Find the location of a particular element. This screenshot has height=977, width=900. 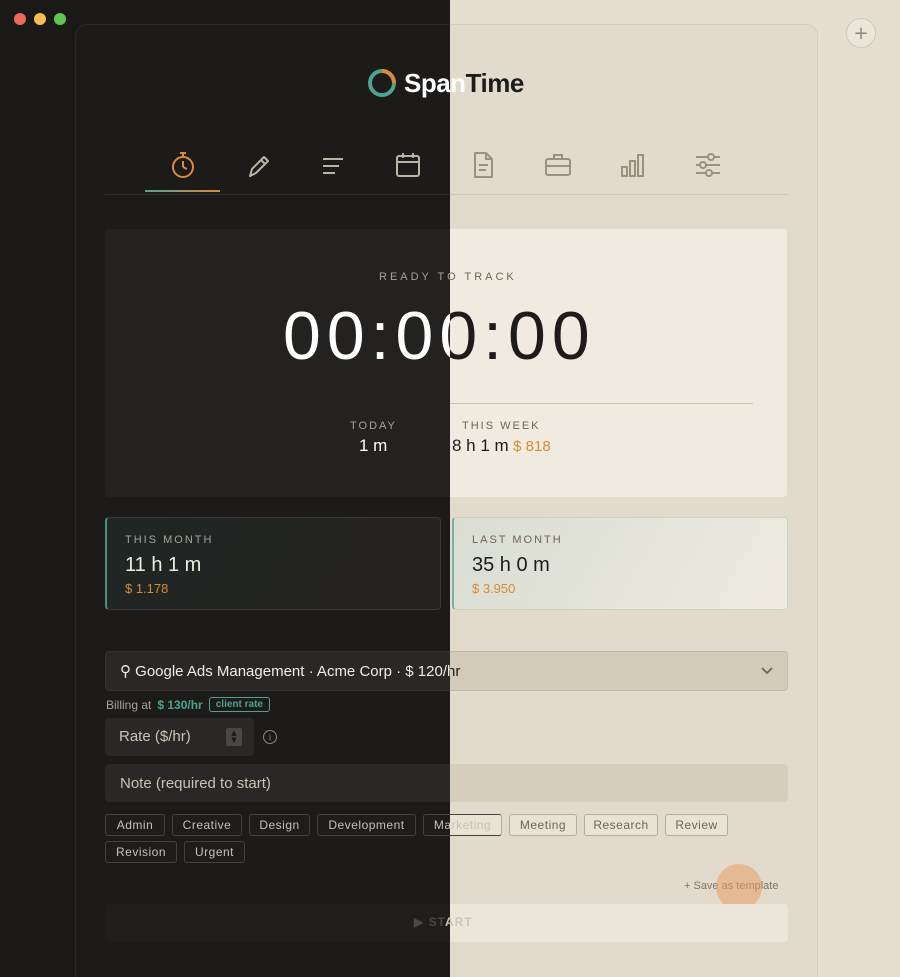

tab-reports is located at coordinates (482, 171).